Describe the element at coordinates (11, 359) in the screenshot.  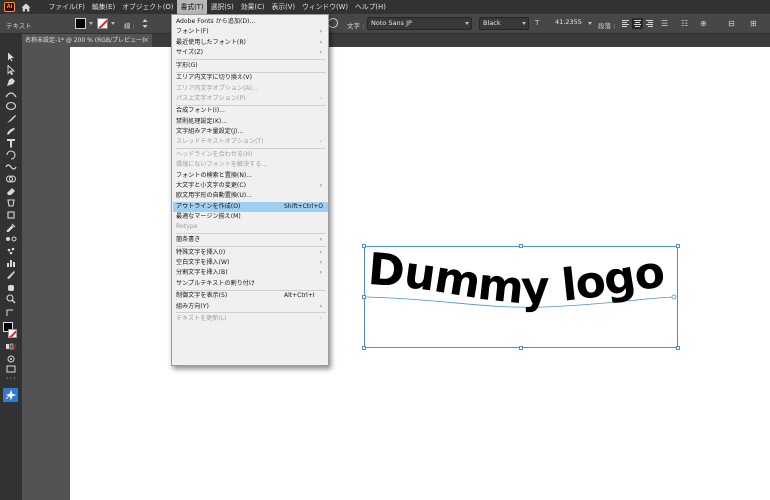
I see `draw-mode-icon` at that location.